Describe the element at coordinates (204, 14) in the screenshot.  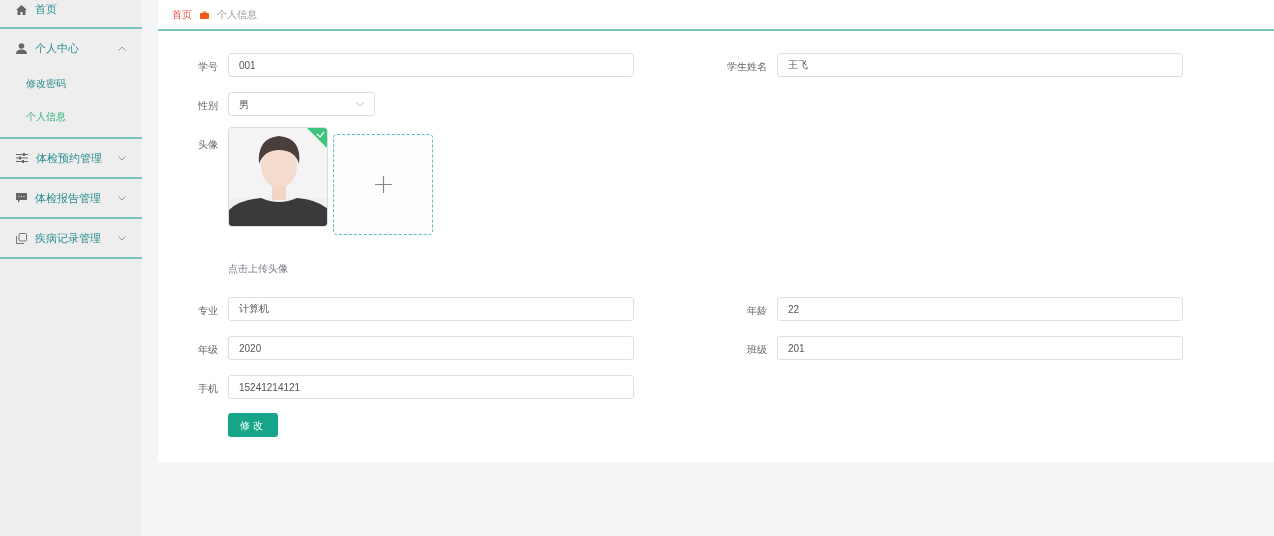
I see `bag-icon` at that location.